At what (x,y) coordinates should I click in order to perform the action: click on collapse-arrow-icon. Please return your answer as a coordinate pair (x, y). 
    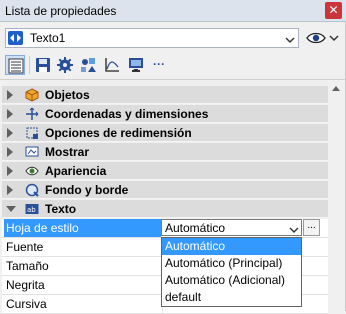
    Looking at the image, I should click on (11, 209).